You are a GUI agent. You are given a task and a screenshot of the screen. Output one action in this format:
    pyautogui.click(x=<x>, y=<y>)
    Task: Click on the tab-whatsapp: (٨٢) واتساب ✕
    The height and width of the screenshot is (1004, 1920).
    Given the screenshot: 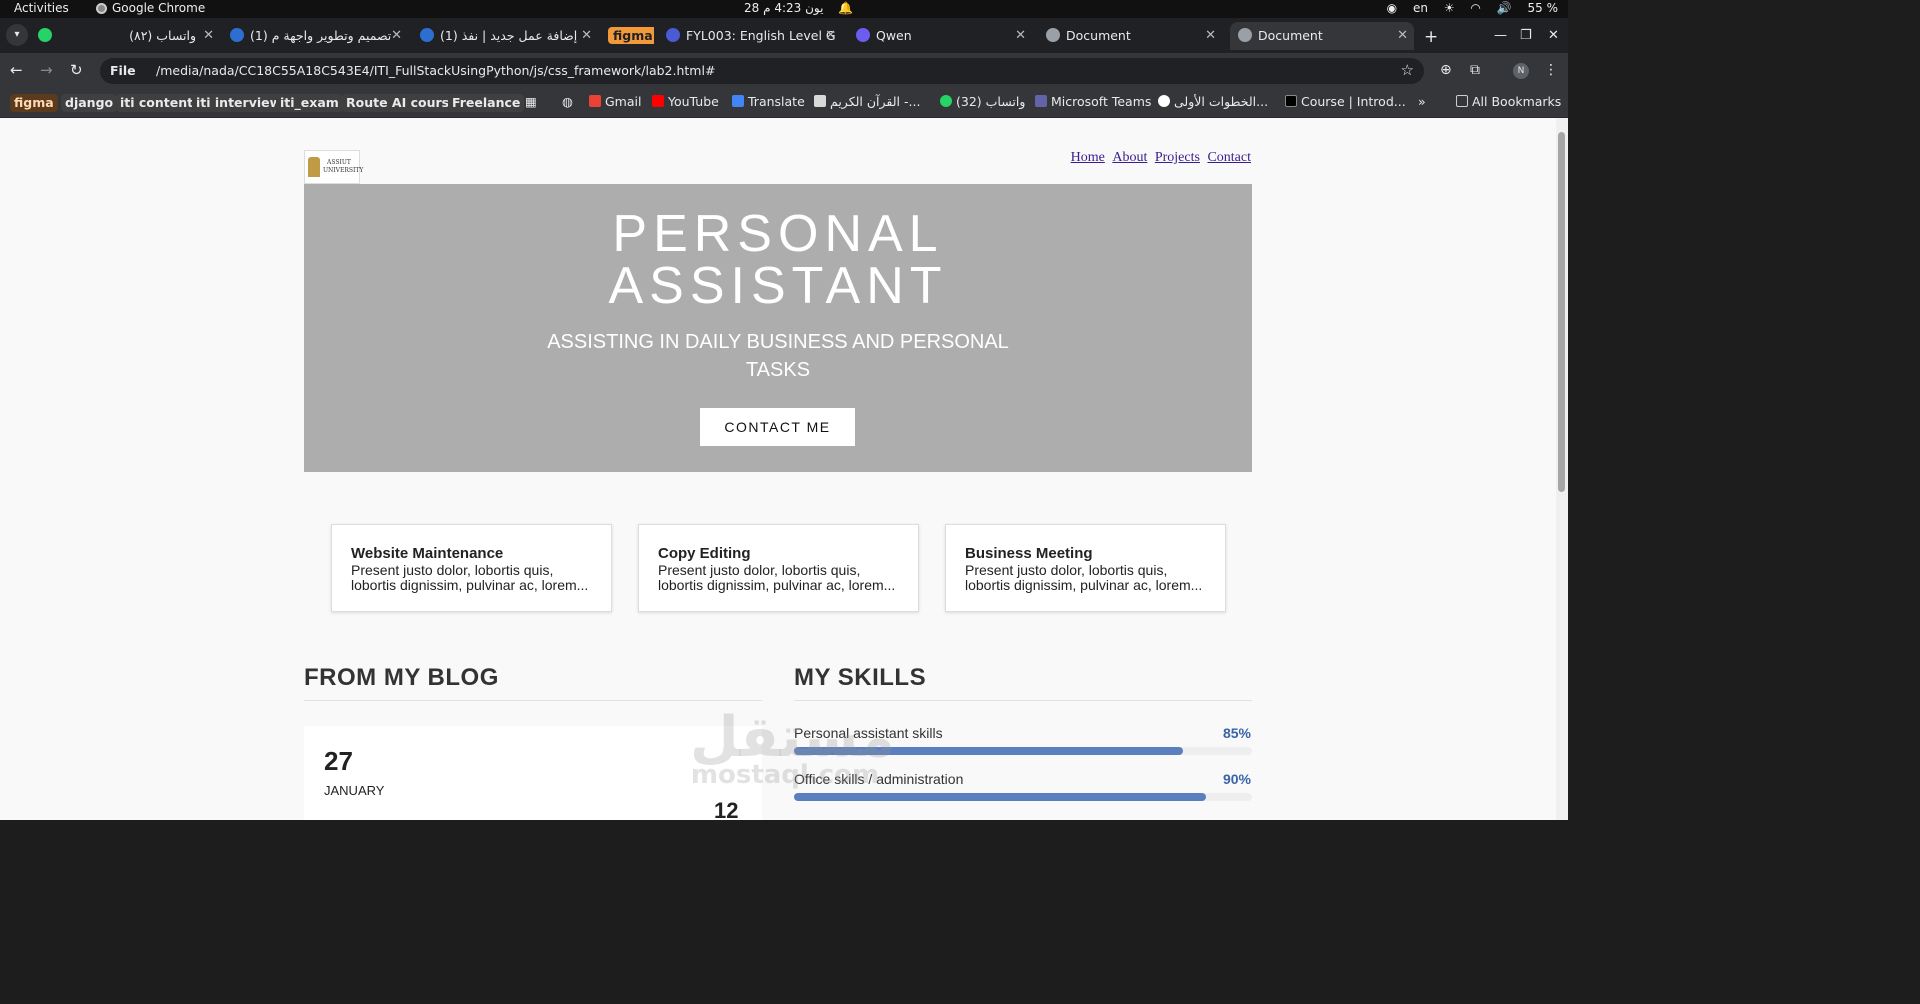 What is the action you would take?
    pyautogui.click(x=142, y=36)
    